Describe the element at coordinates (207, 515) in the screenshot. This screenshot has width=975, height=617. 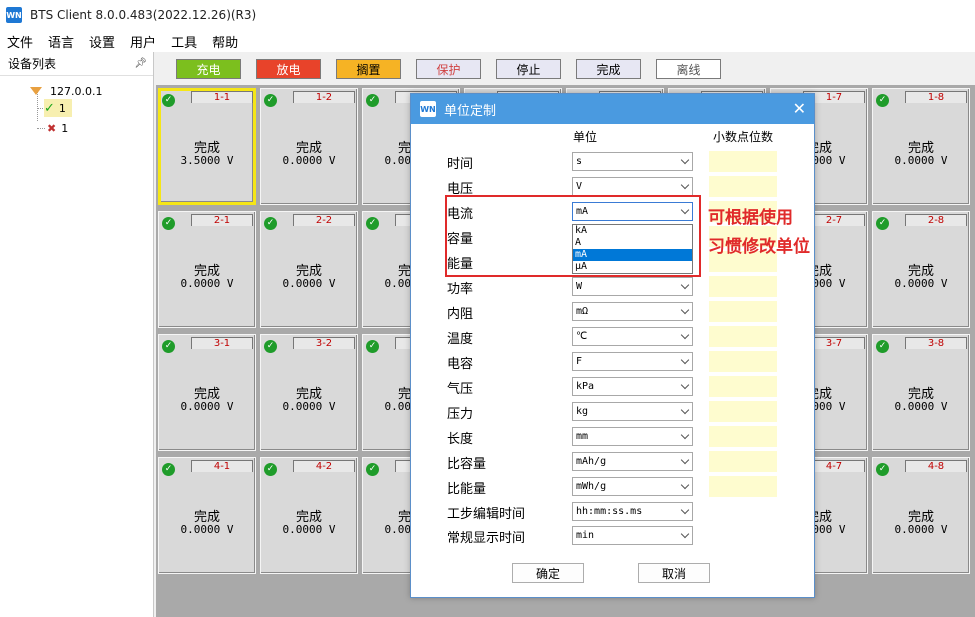
I see `channel-cell: ✓ 4-1 完成 0.0000 V` at that location.